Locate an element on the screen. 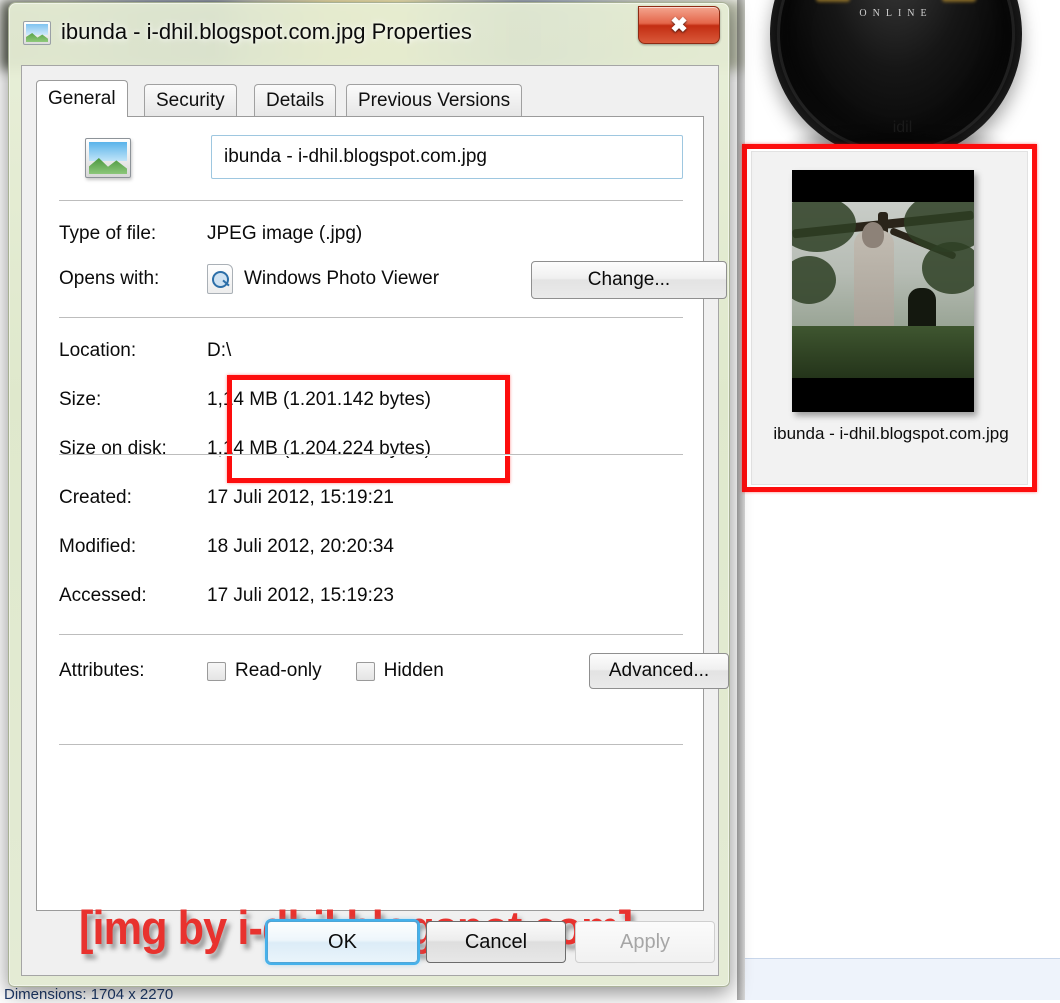  checkbox-label-hidden: Hidden is located at coordinates (413, 670).